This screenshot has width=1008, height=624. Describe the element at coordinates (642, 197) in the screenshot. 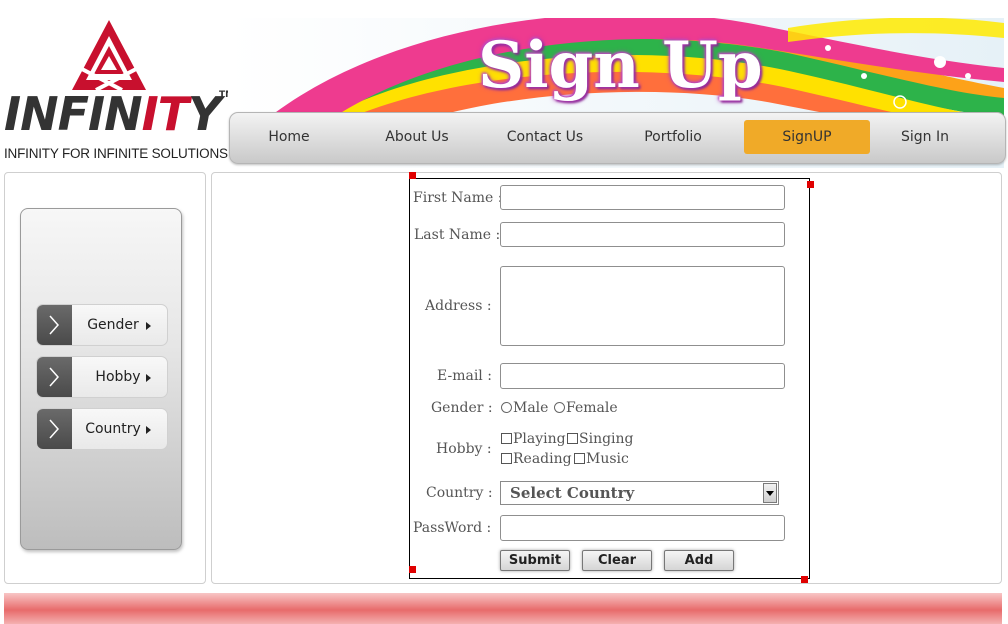

I see `first-name-input` at that location.